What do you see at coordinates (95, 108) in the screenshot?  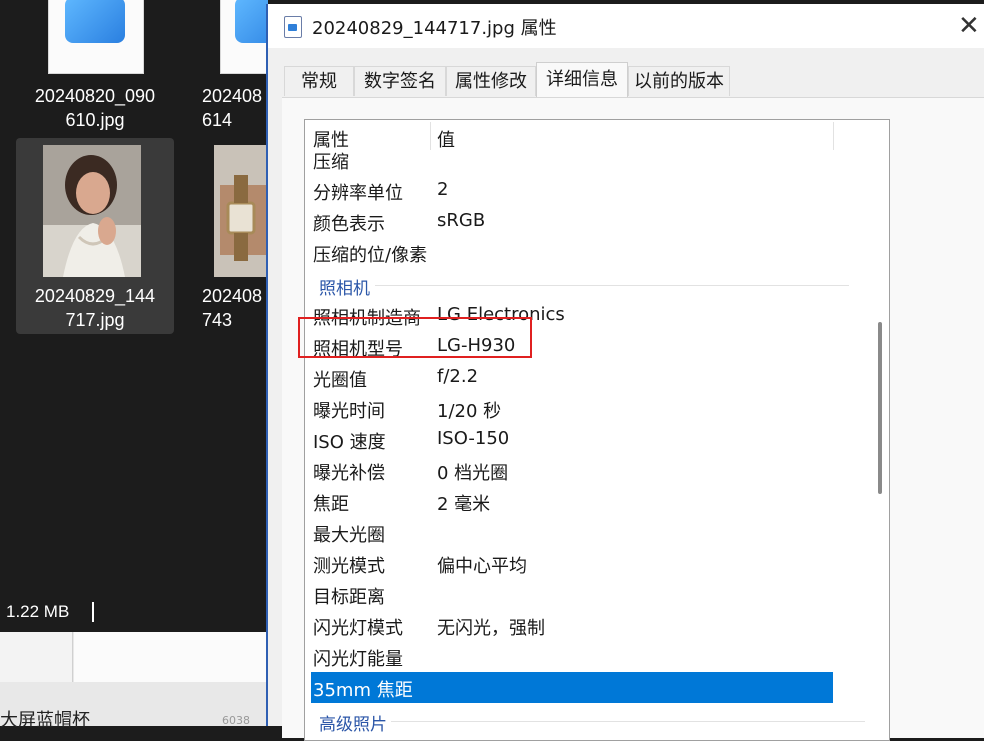 I see `file-name: 20240820_090 610.jpg` at bounding box center [95, 108].